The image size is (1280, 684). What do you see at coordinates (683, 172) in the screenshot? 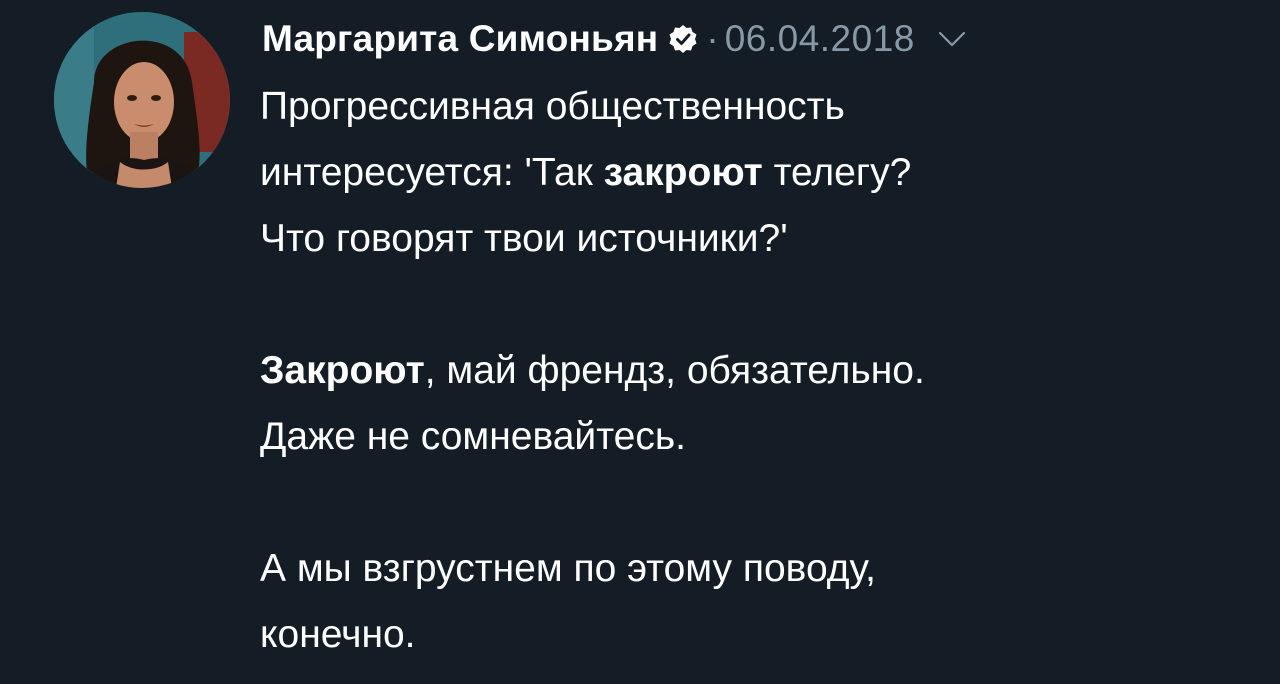
I see `highlighted-keyword: закроют` at bounding box center [683, 172].